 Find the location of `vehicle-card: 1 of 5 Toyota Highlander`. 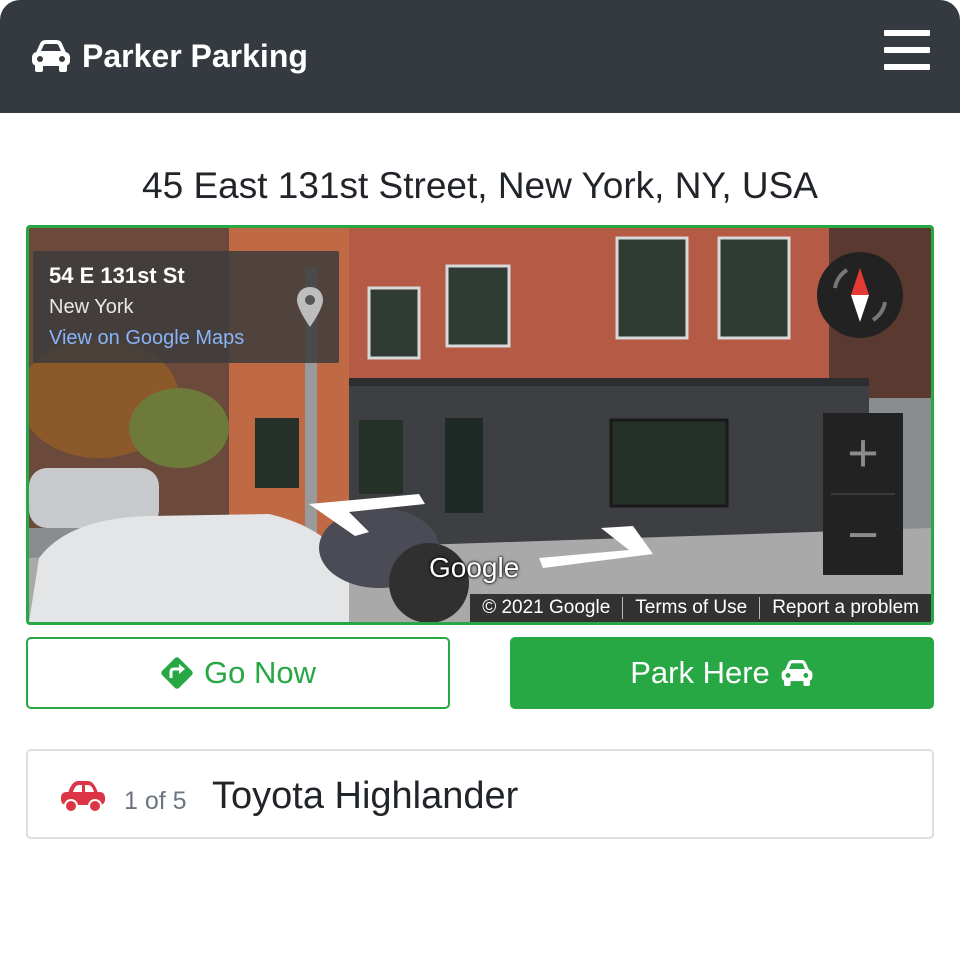

vehicle-card: 1 of 5 Toyota Highlander is located at coordinates (480, 794).